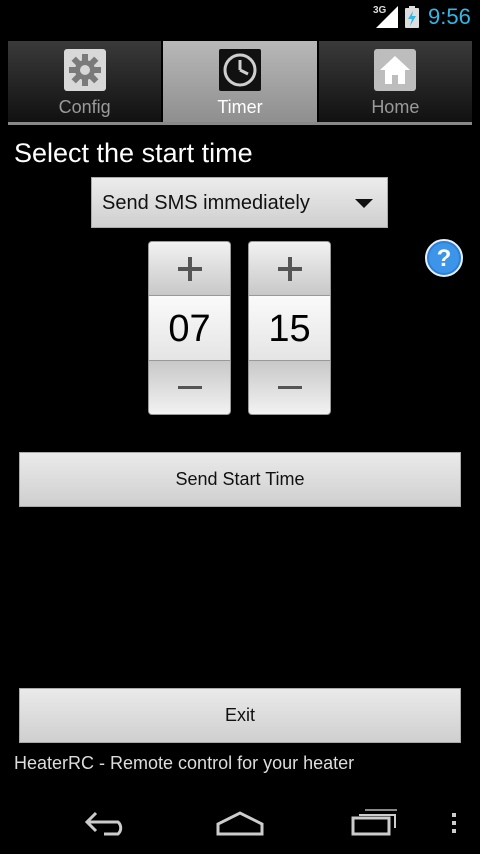 The height and width of the screenshot is (854, 480). I want to click on tab-timer: Timer, so click(241, 81).